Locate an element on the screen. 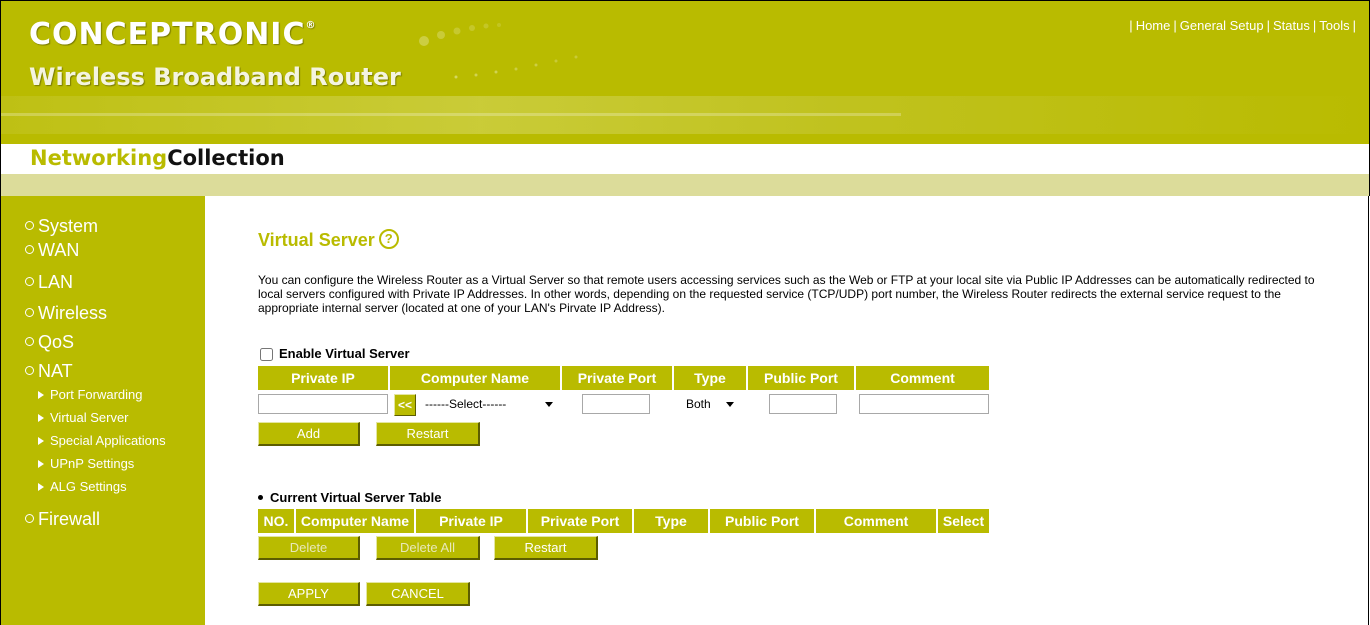 The height and width of the screenshot is (625, 1370). page-right-border is located at coordinates (1368, 410).